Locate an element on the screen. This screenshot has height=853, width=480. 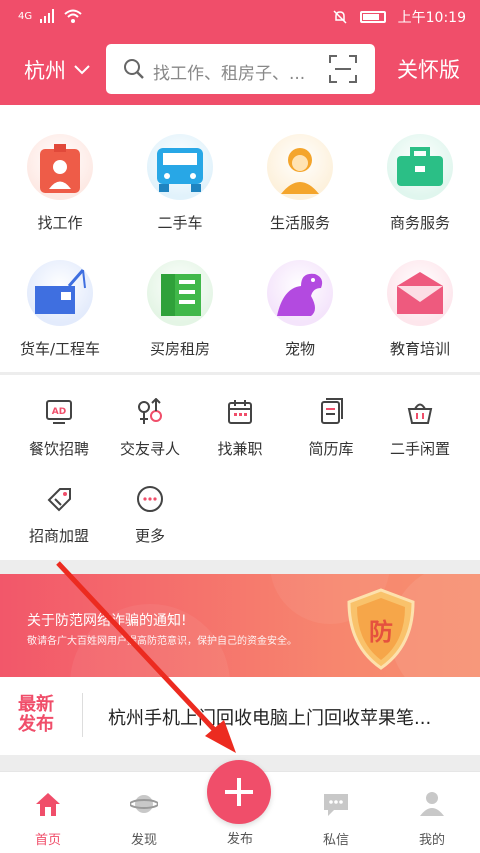
tab-messages: 私信 is located at coordinates (336, 812).